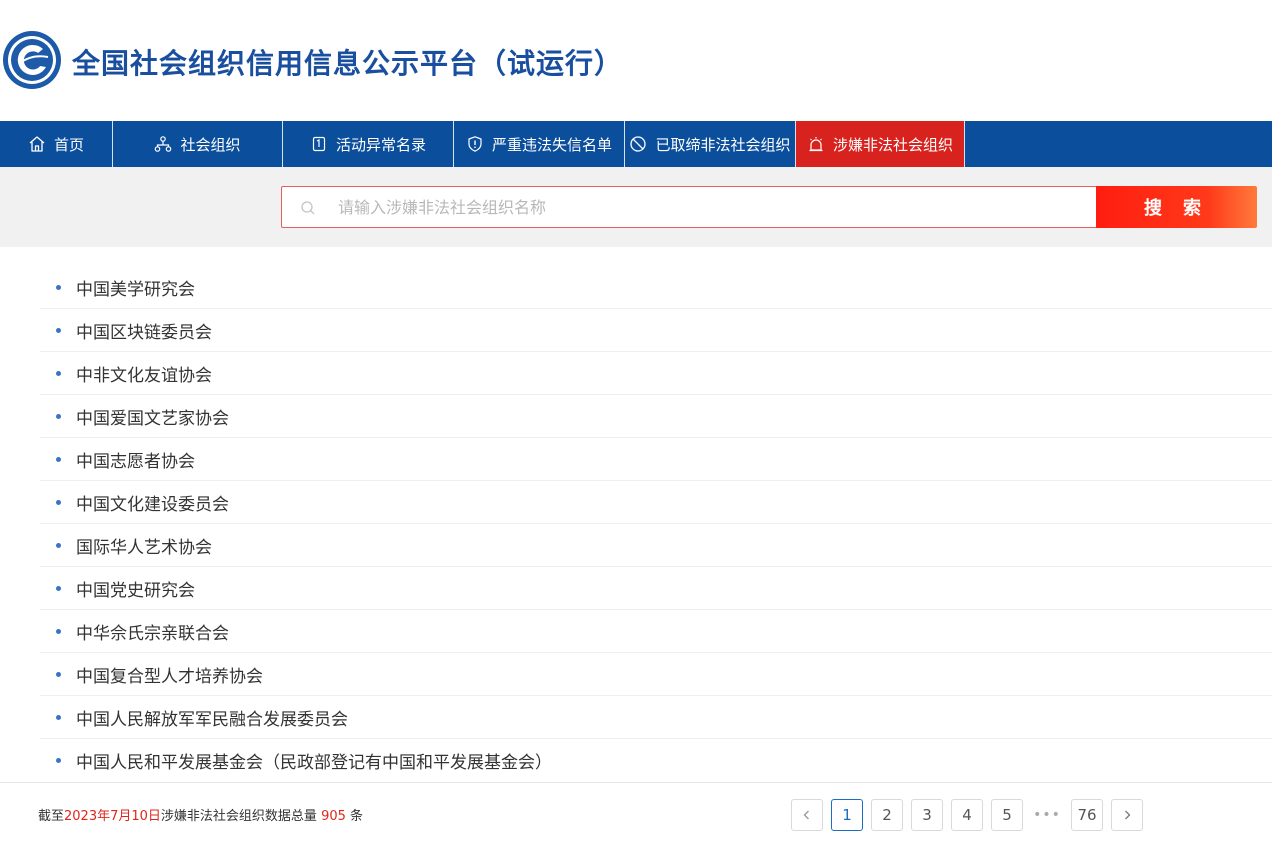 This screenshot has height=843, width=1272. I want to click on page-button-last: 76, so click(1087, 815).